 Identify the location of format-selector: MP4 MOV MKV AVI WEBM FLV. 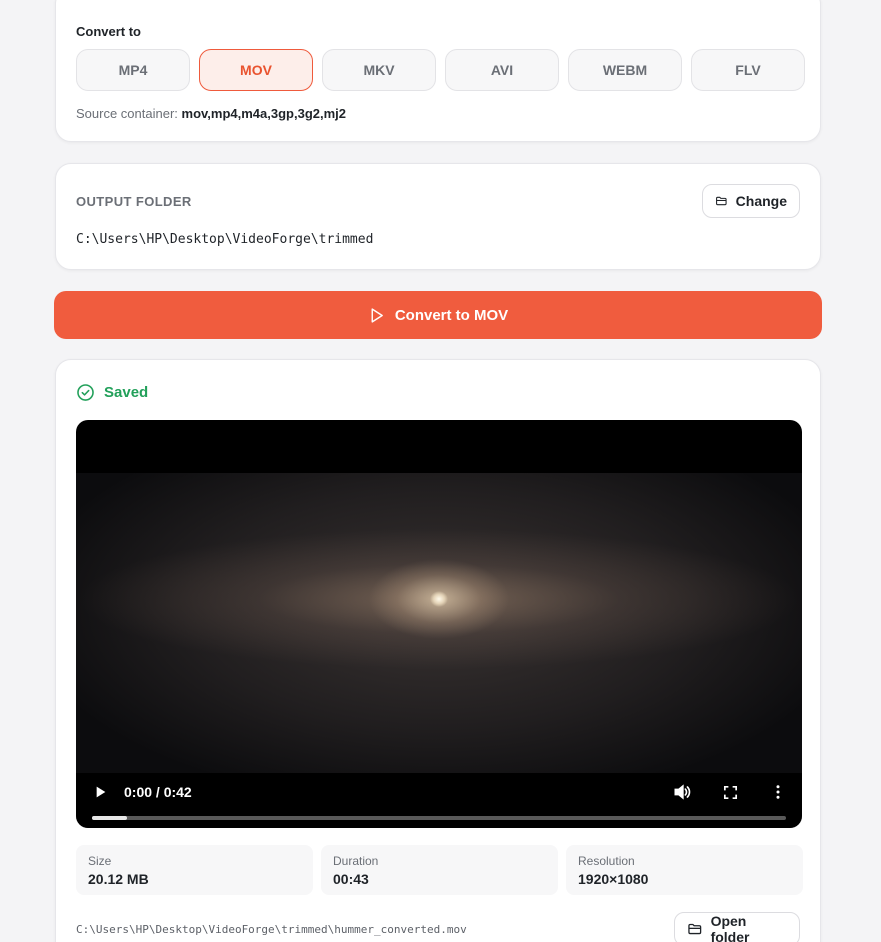
(440, 70).